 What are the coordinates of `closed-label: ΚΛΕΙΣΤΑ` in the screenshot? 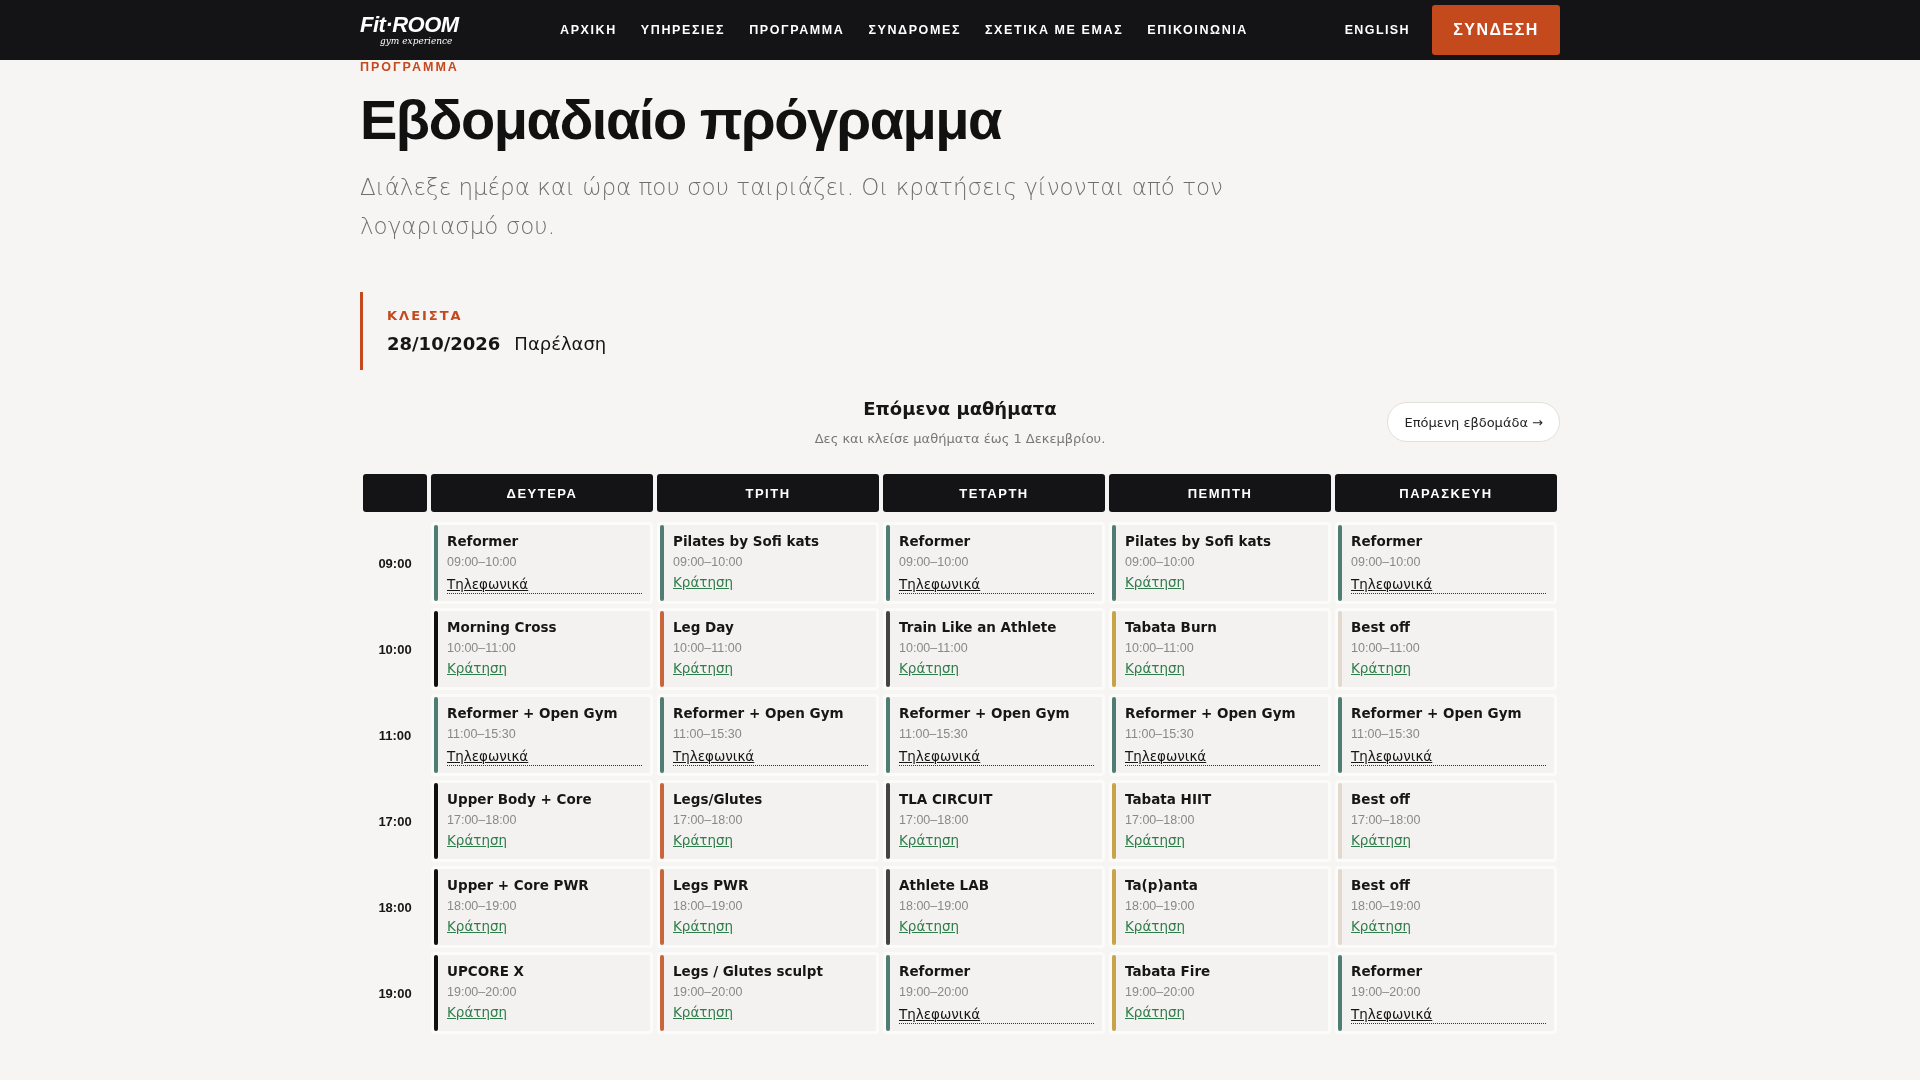 It's located at (425, 315).